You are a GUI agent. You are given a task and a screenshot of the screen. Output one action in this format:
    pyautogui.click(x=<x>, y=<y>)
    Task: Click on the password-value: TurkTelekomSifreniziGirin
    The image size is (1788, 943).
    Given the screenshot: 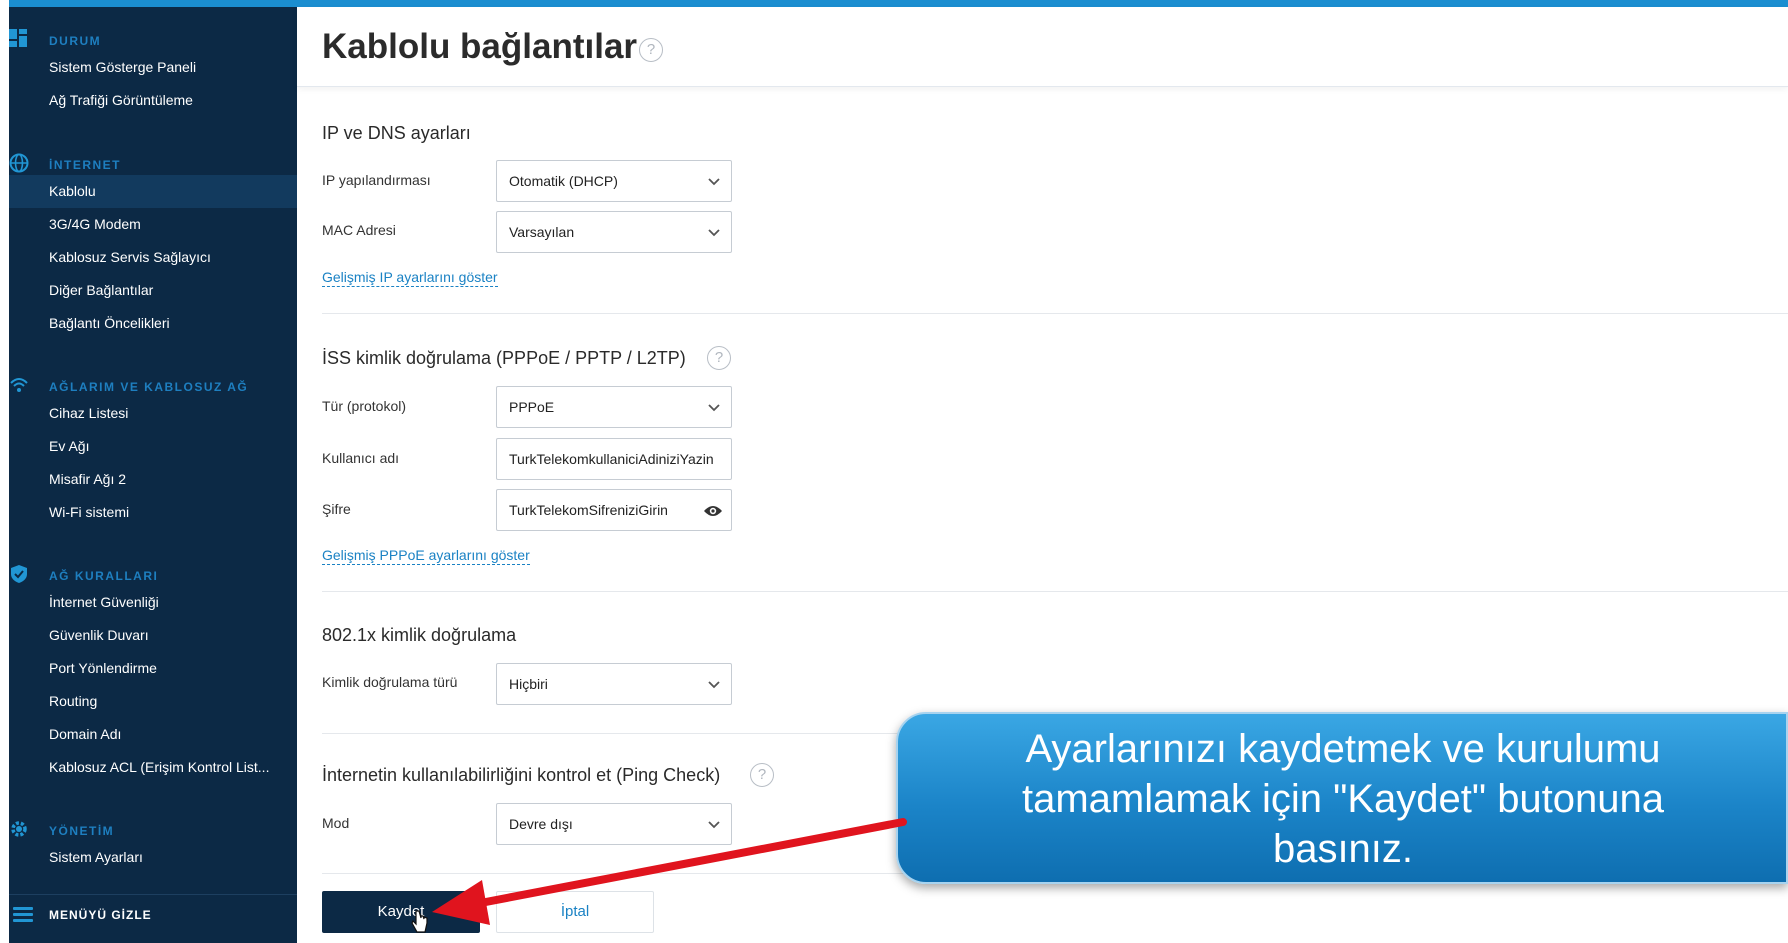 What is the action you would take?
    pyautogui.click(x=588, y=510)
    